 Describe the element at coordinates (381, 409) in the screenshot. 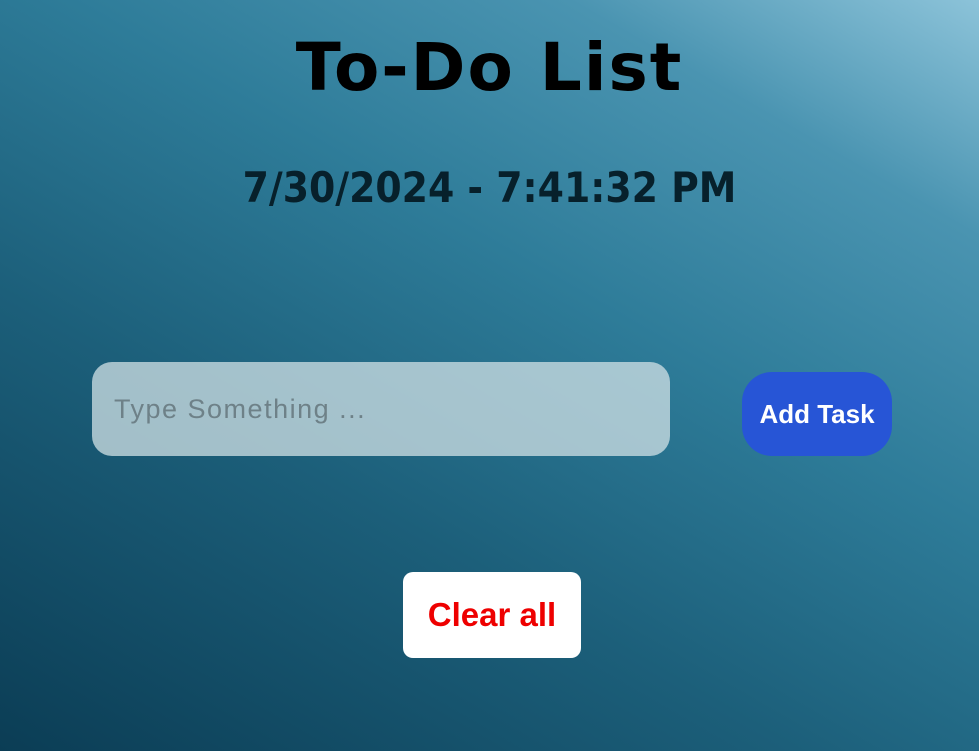

I see `task-input` at that location.